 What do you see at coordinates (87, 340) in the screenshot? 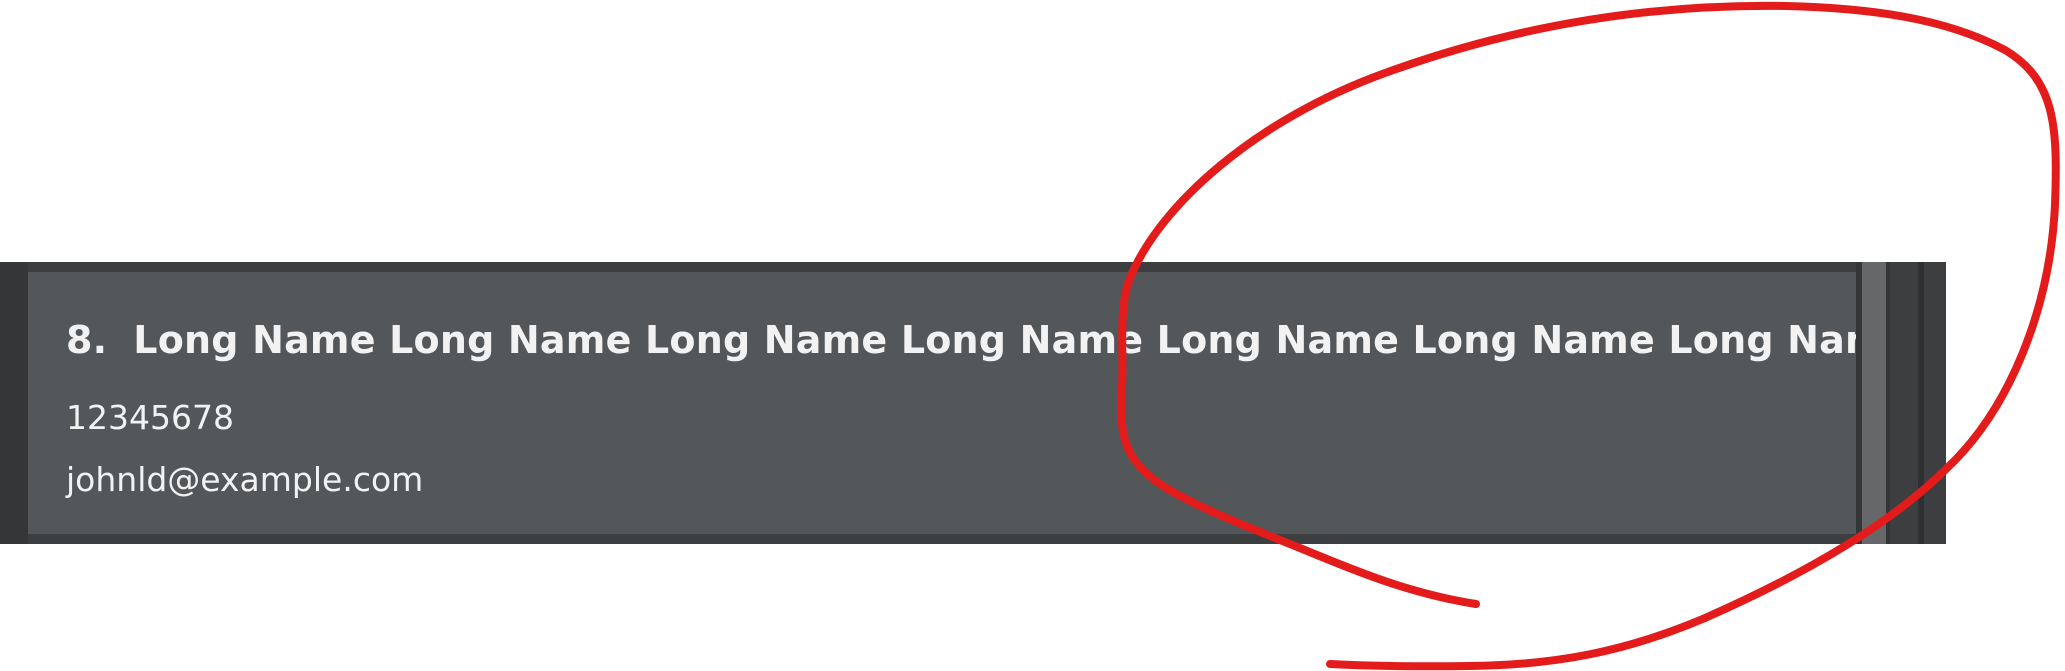
I see `person-card-index: 8.` at bounding box center [87, 340].